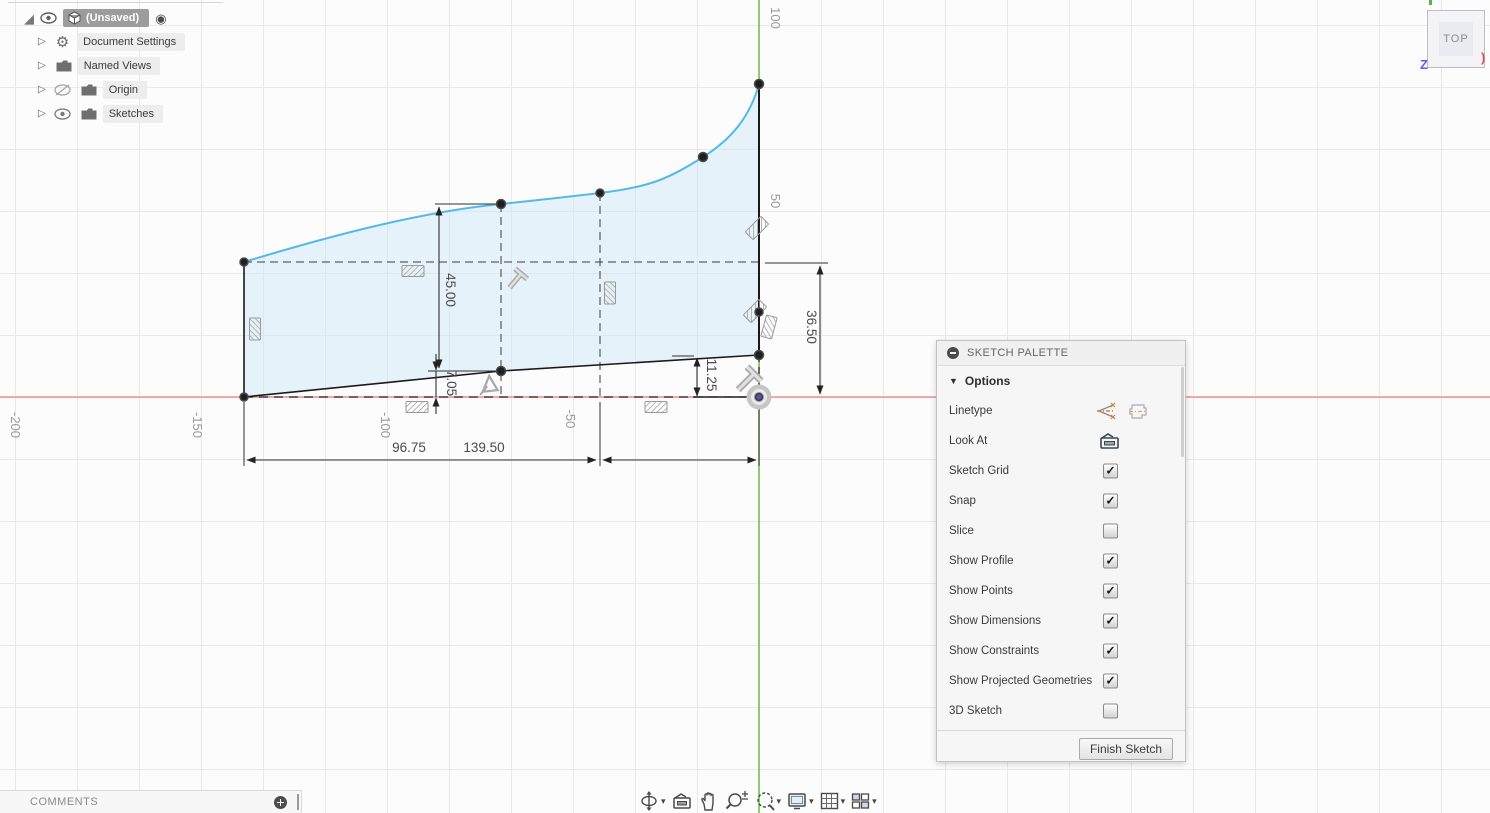 This screenshot has height=813, width=1490. What do you see at coordinates (64, 802) in the screenshot?
I see `comments-label: COMMENTS` at bounding box center [64, 802].